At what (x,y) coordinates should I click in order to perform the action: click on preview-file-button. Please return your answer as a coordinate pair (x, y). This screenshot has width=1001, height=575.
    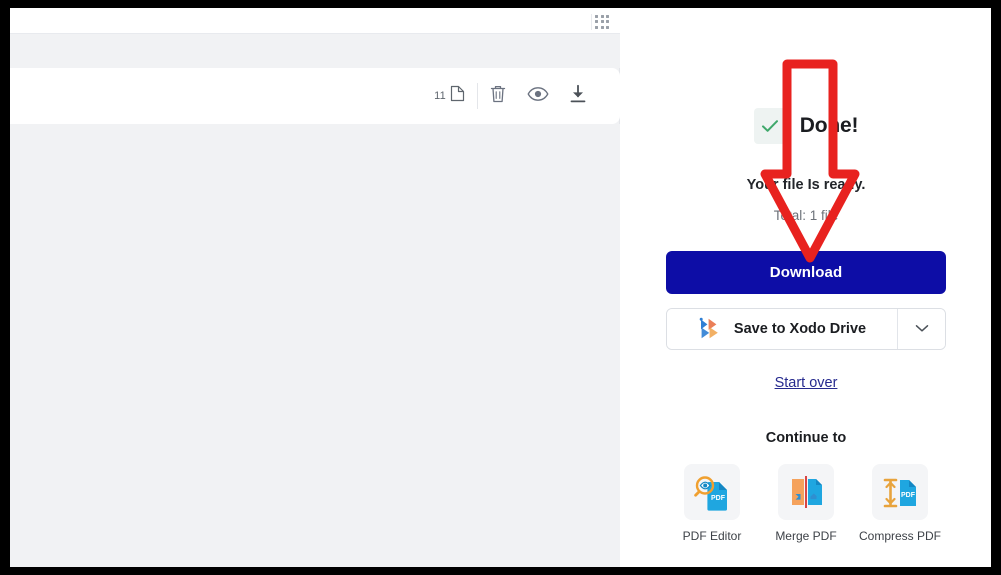
    Looking at the image, I should click on (538, 96).